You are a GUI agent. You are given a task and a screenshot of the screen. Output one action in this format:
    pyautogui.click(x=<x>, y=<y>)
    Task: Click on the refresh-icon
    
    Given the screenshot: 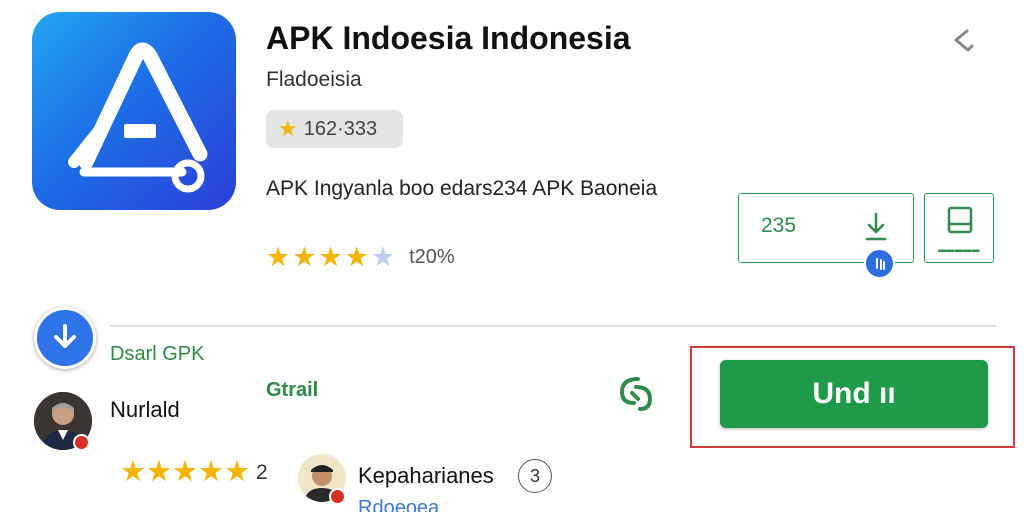 What is the action you would take?
    pyautogui.click(x=636, y=394)
    